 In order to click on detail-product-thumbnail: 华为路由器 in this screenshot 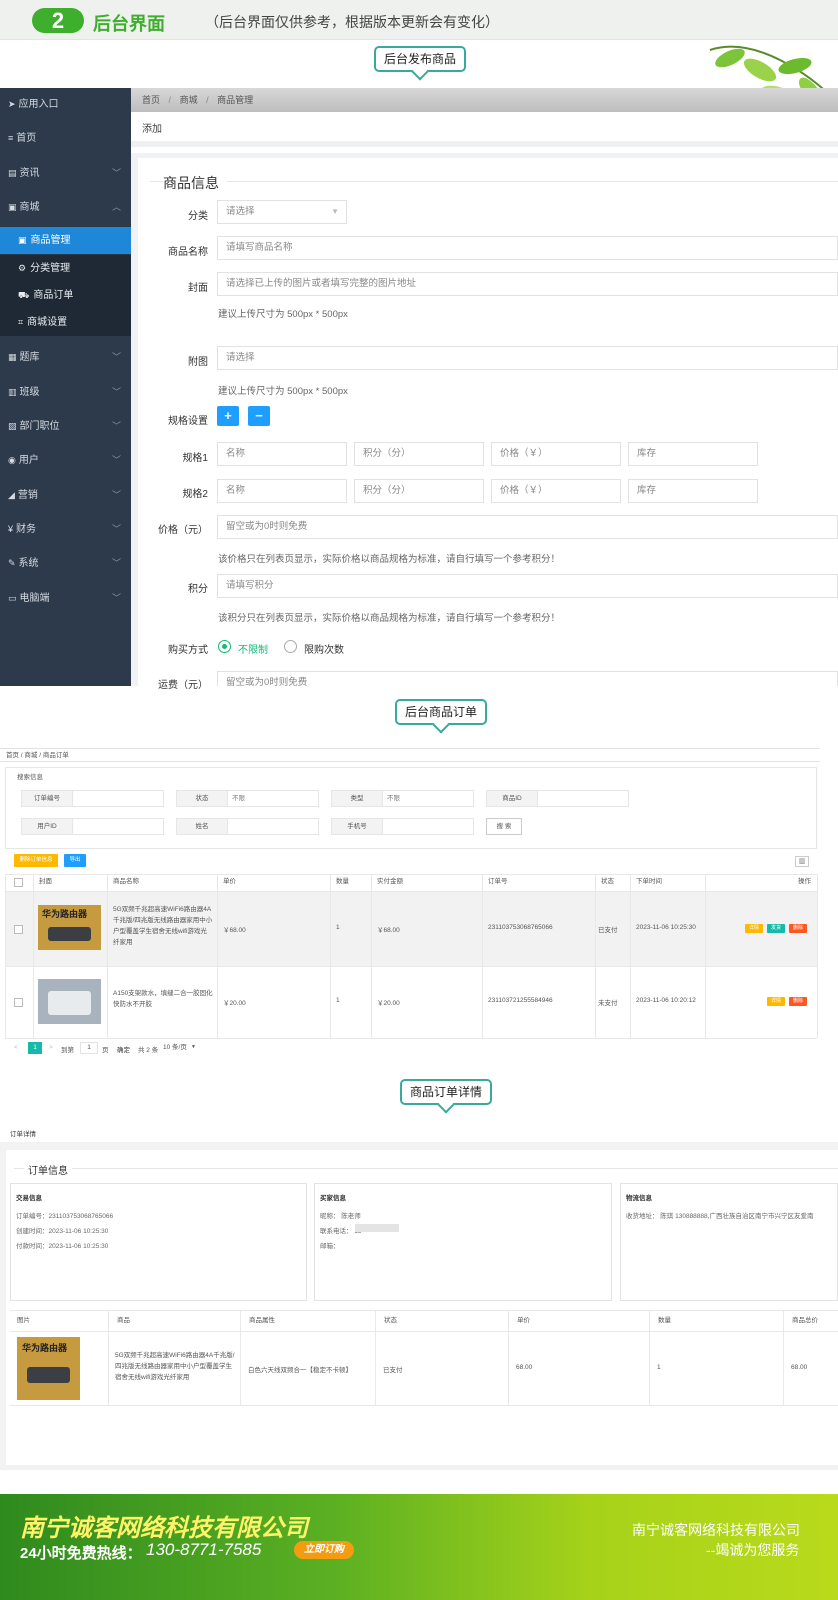, I will do `click(48, 1368)`.